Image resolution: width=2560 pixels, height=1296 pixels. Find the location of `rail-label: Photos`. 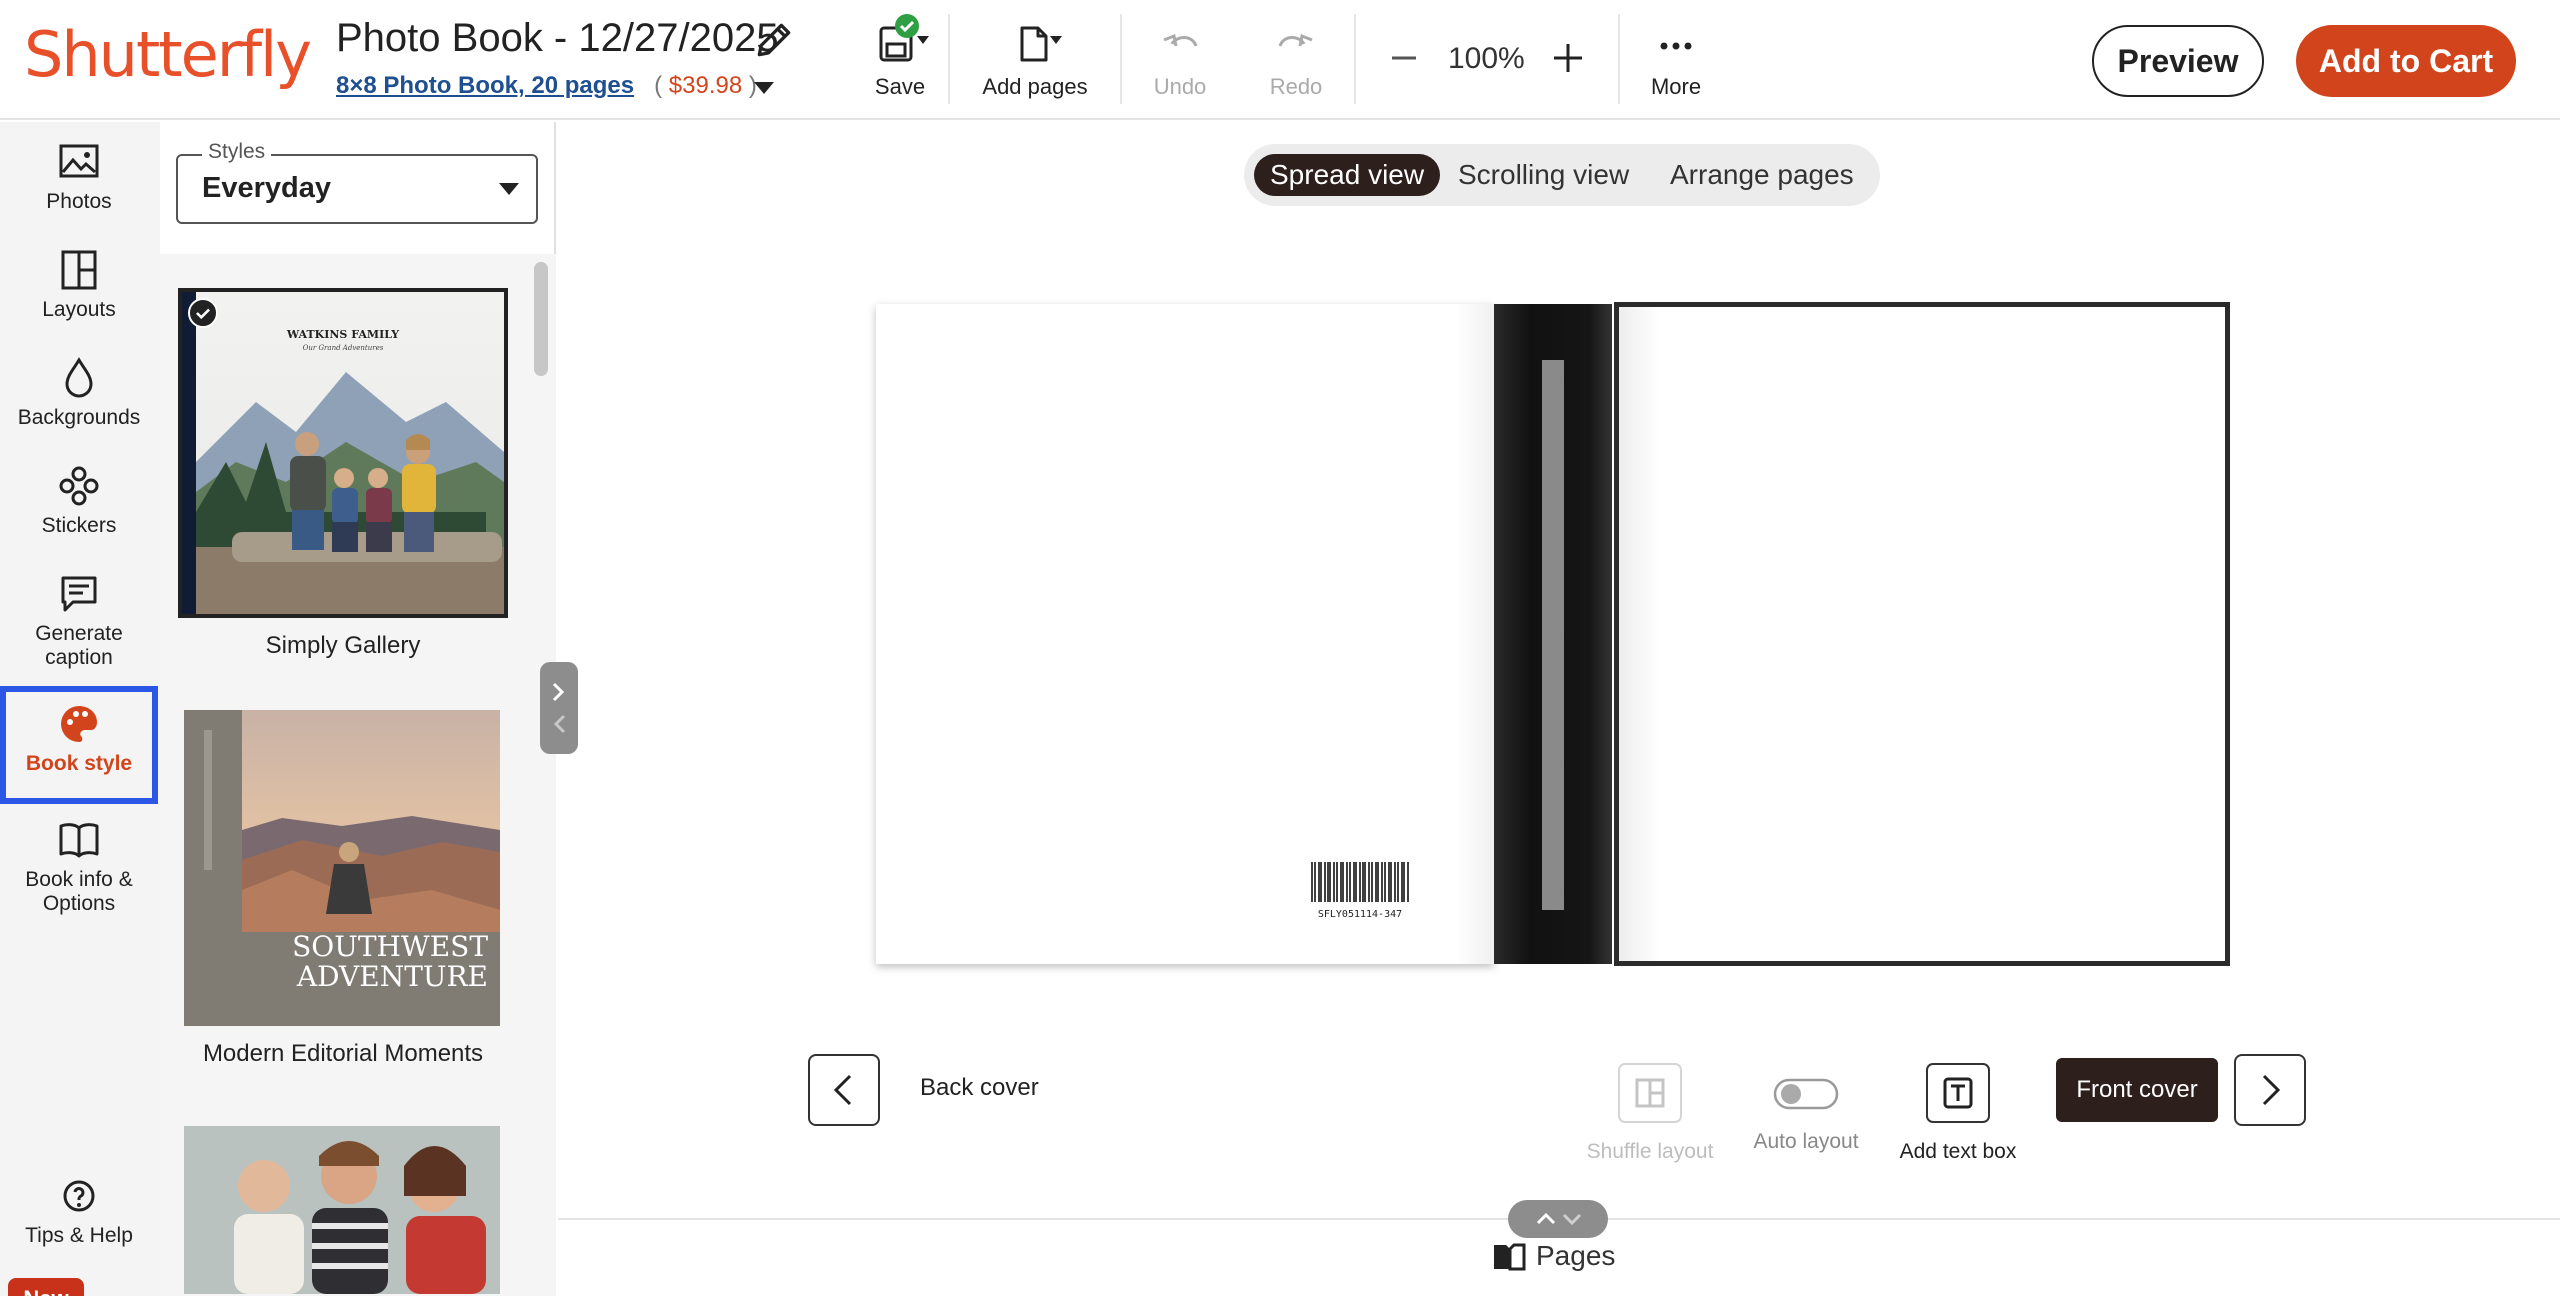

rail-label: Photos is located at coordinates (79, 201).